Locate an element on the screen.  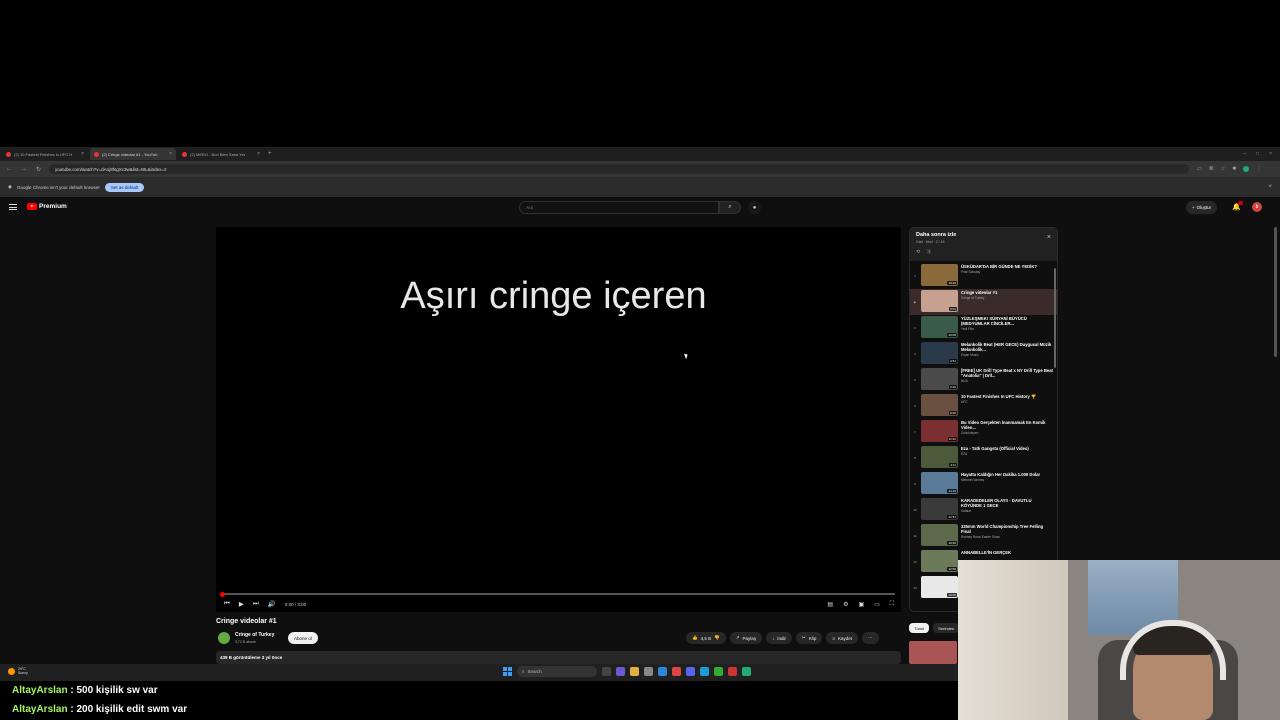
miniplayer-icon: ▣ is located at coordinates (861, 604).